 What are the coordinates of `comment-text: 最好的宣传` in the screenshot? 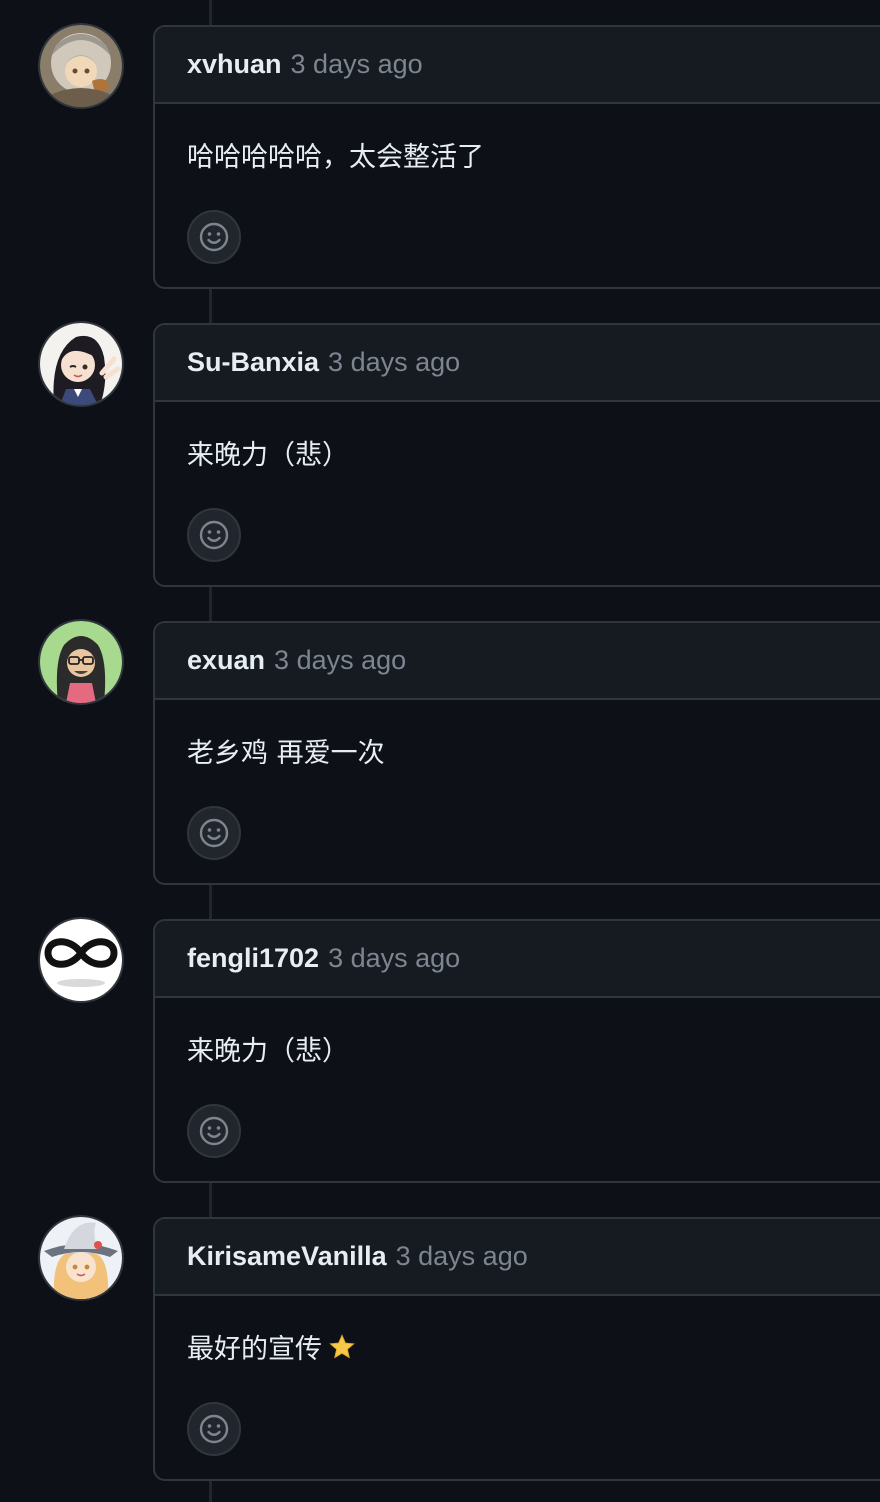 It's located at (523, 1350).